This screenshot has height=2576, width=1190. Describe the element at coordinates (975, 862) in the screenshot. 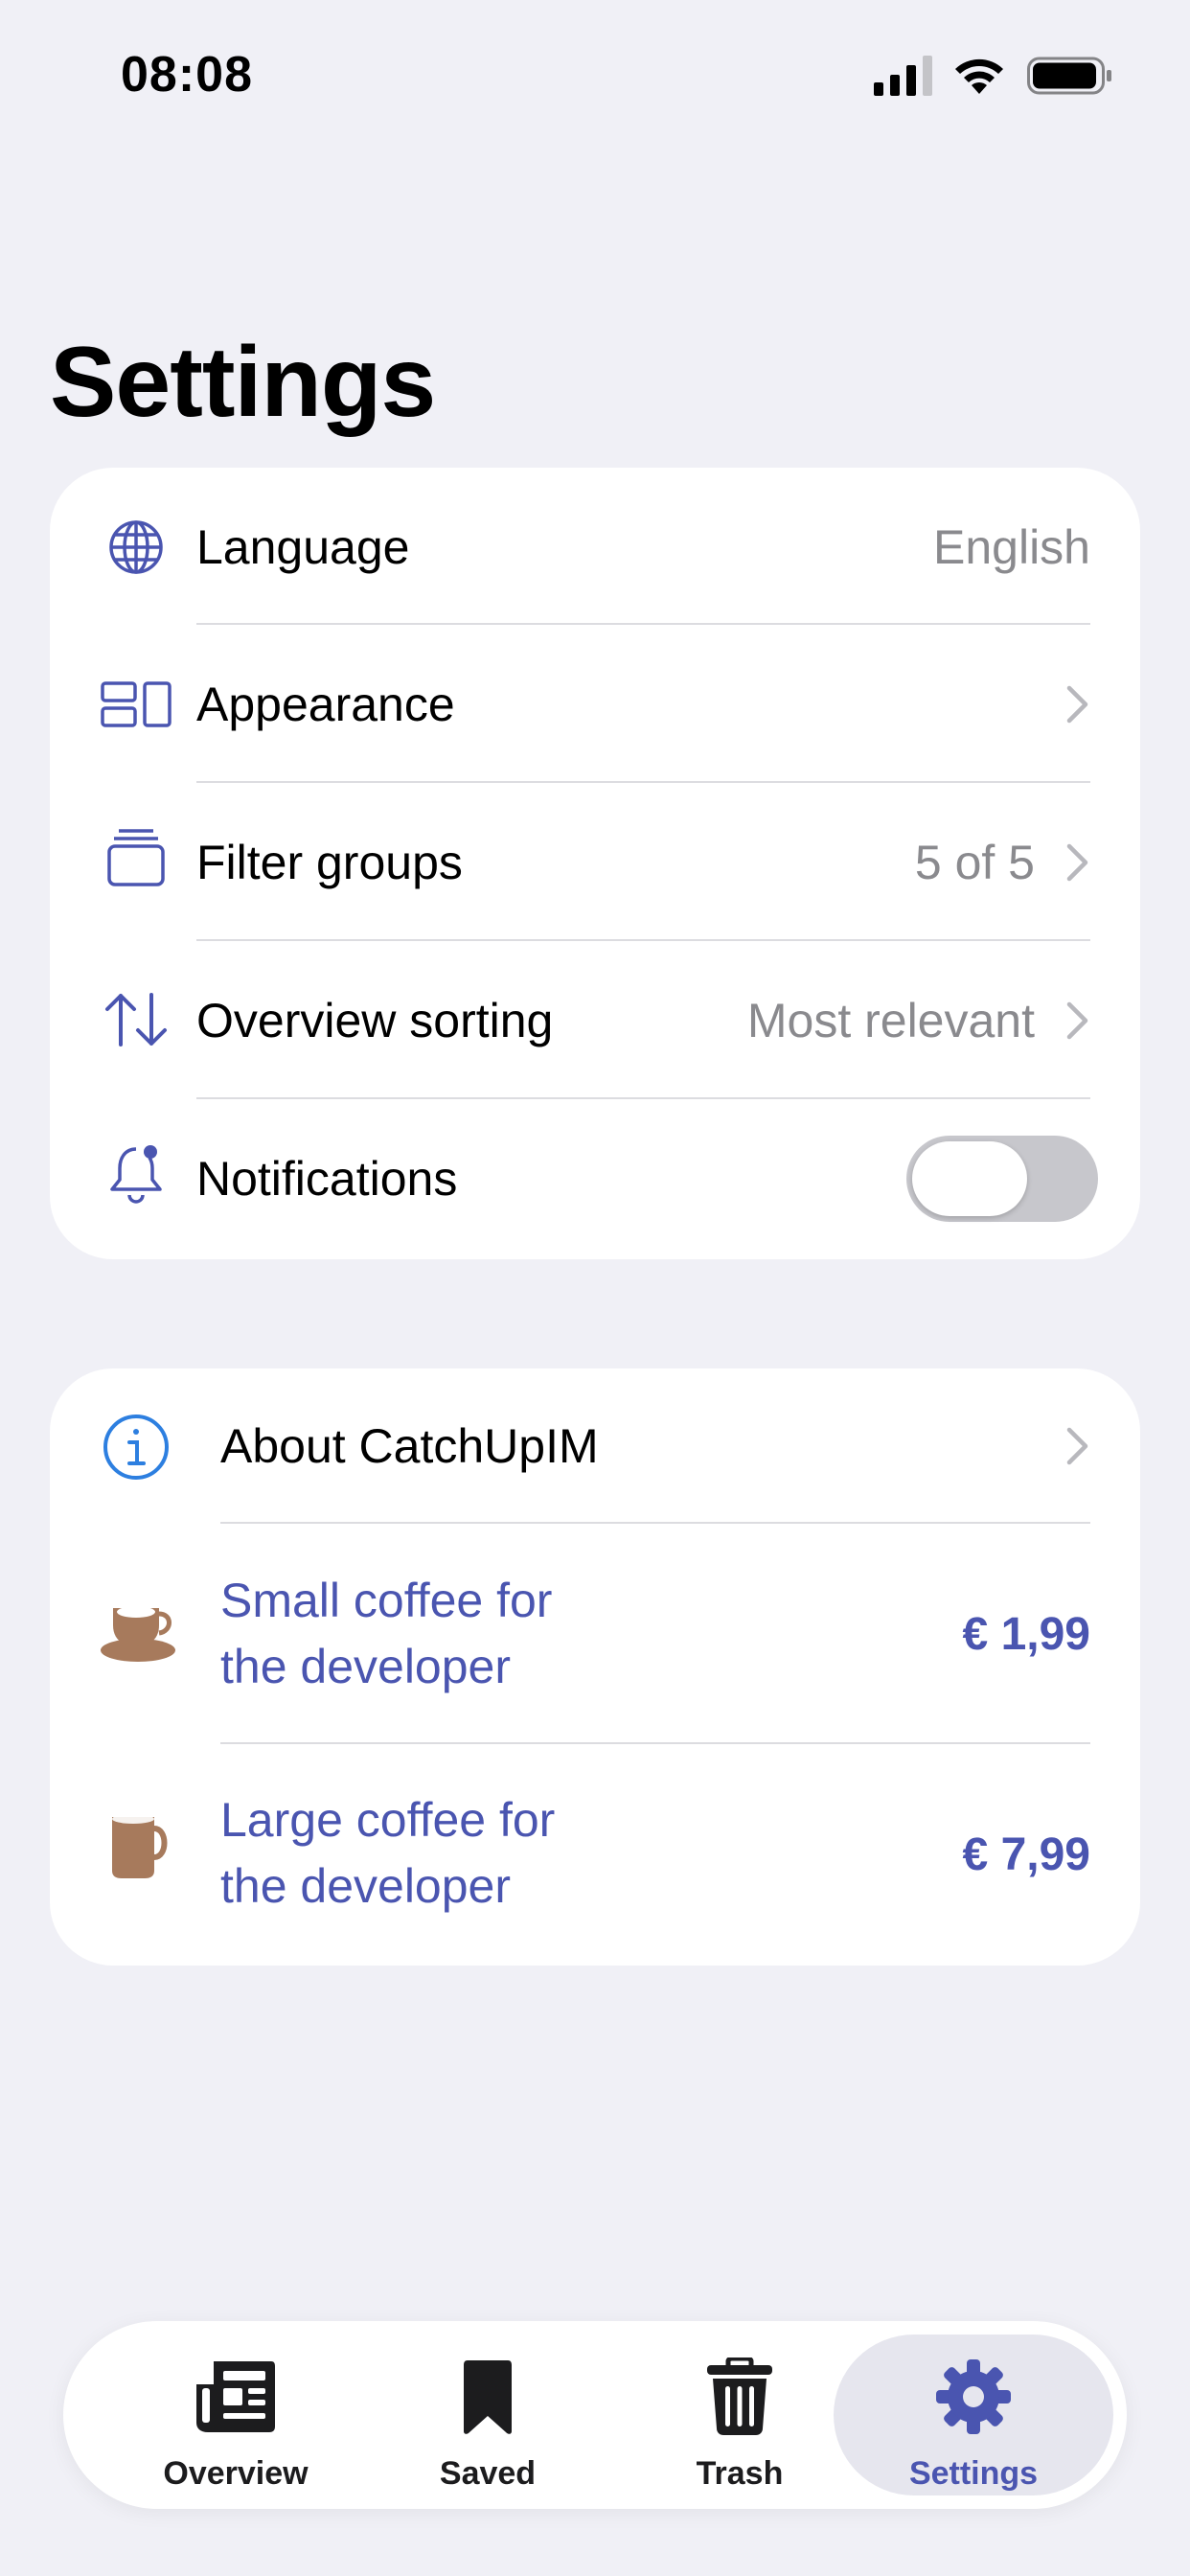

I see `filter-groups-value: 5 of 5` at that location.